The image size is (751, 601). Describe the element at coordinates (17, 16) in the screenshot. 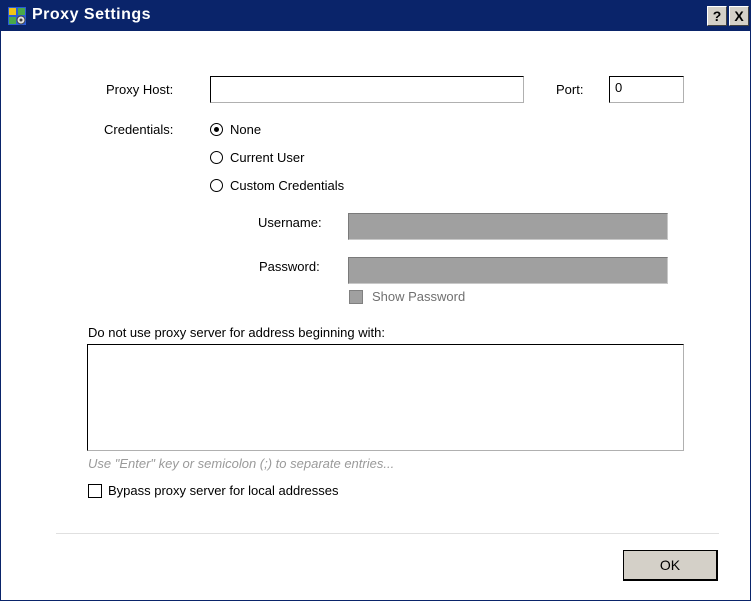

I see `settings-app-icon` at that location.